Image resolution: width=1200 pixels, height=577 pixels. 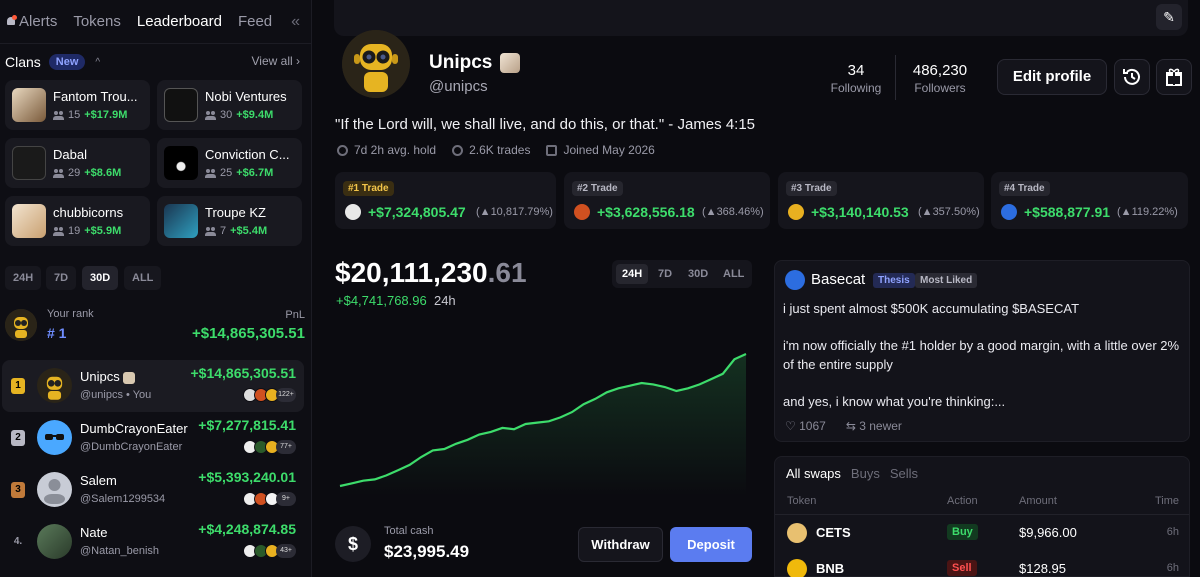 What do you see at coordinates (11, 21) in the screenshot?
I see `bell-icon` at bounding box center [11, 21].